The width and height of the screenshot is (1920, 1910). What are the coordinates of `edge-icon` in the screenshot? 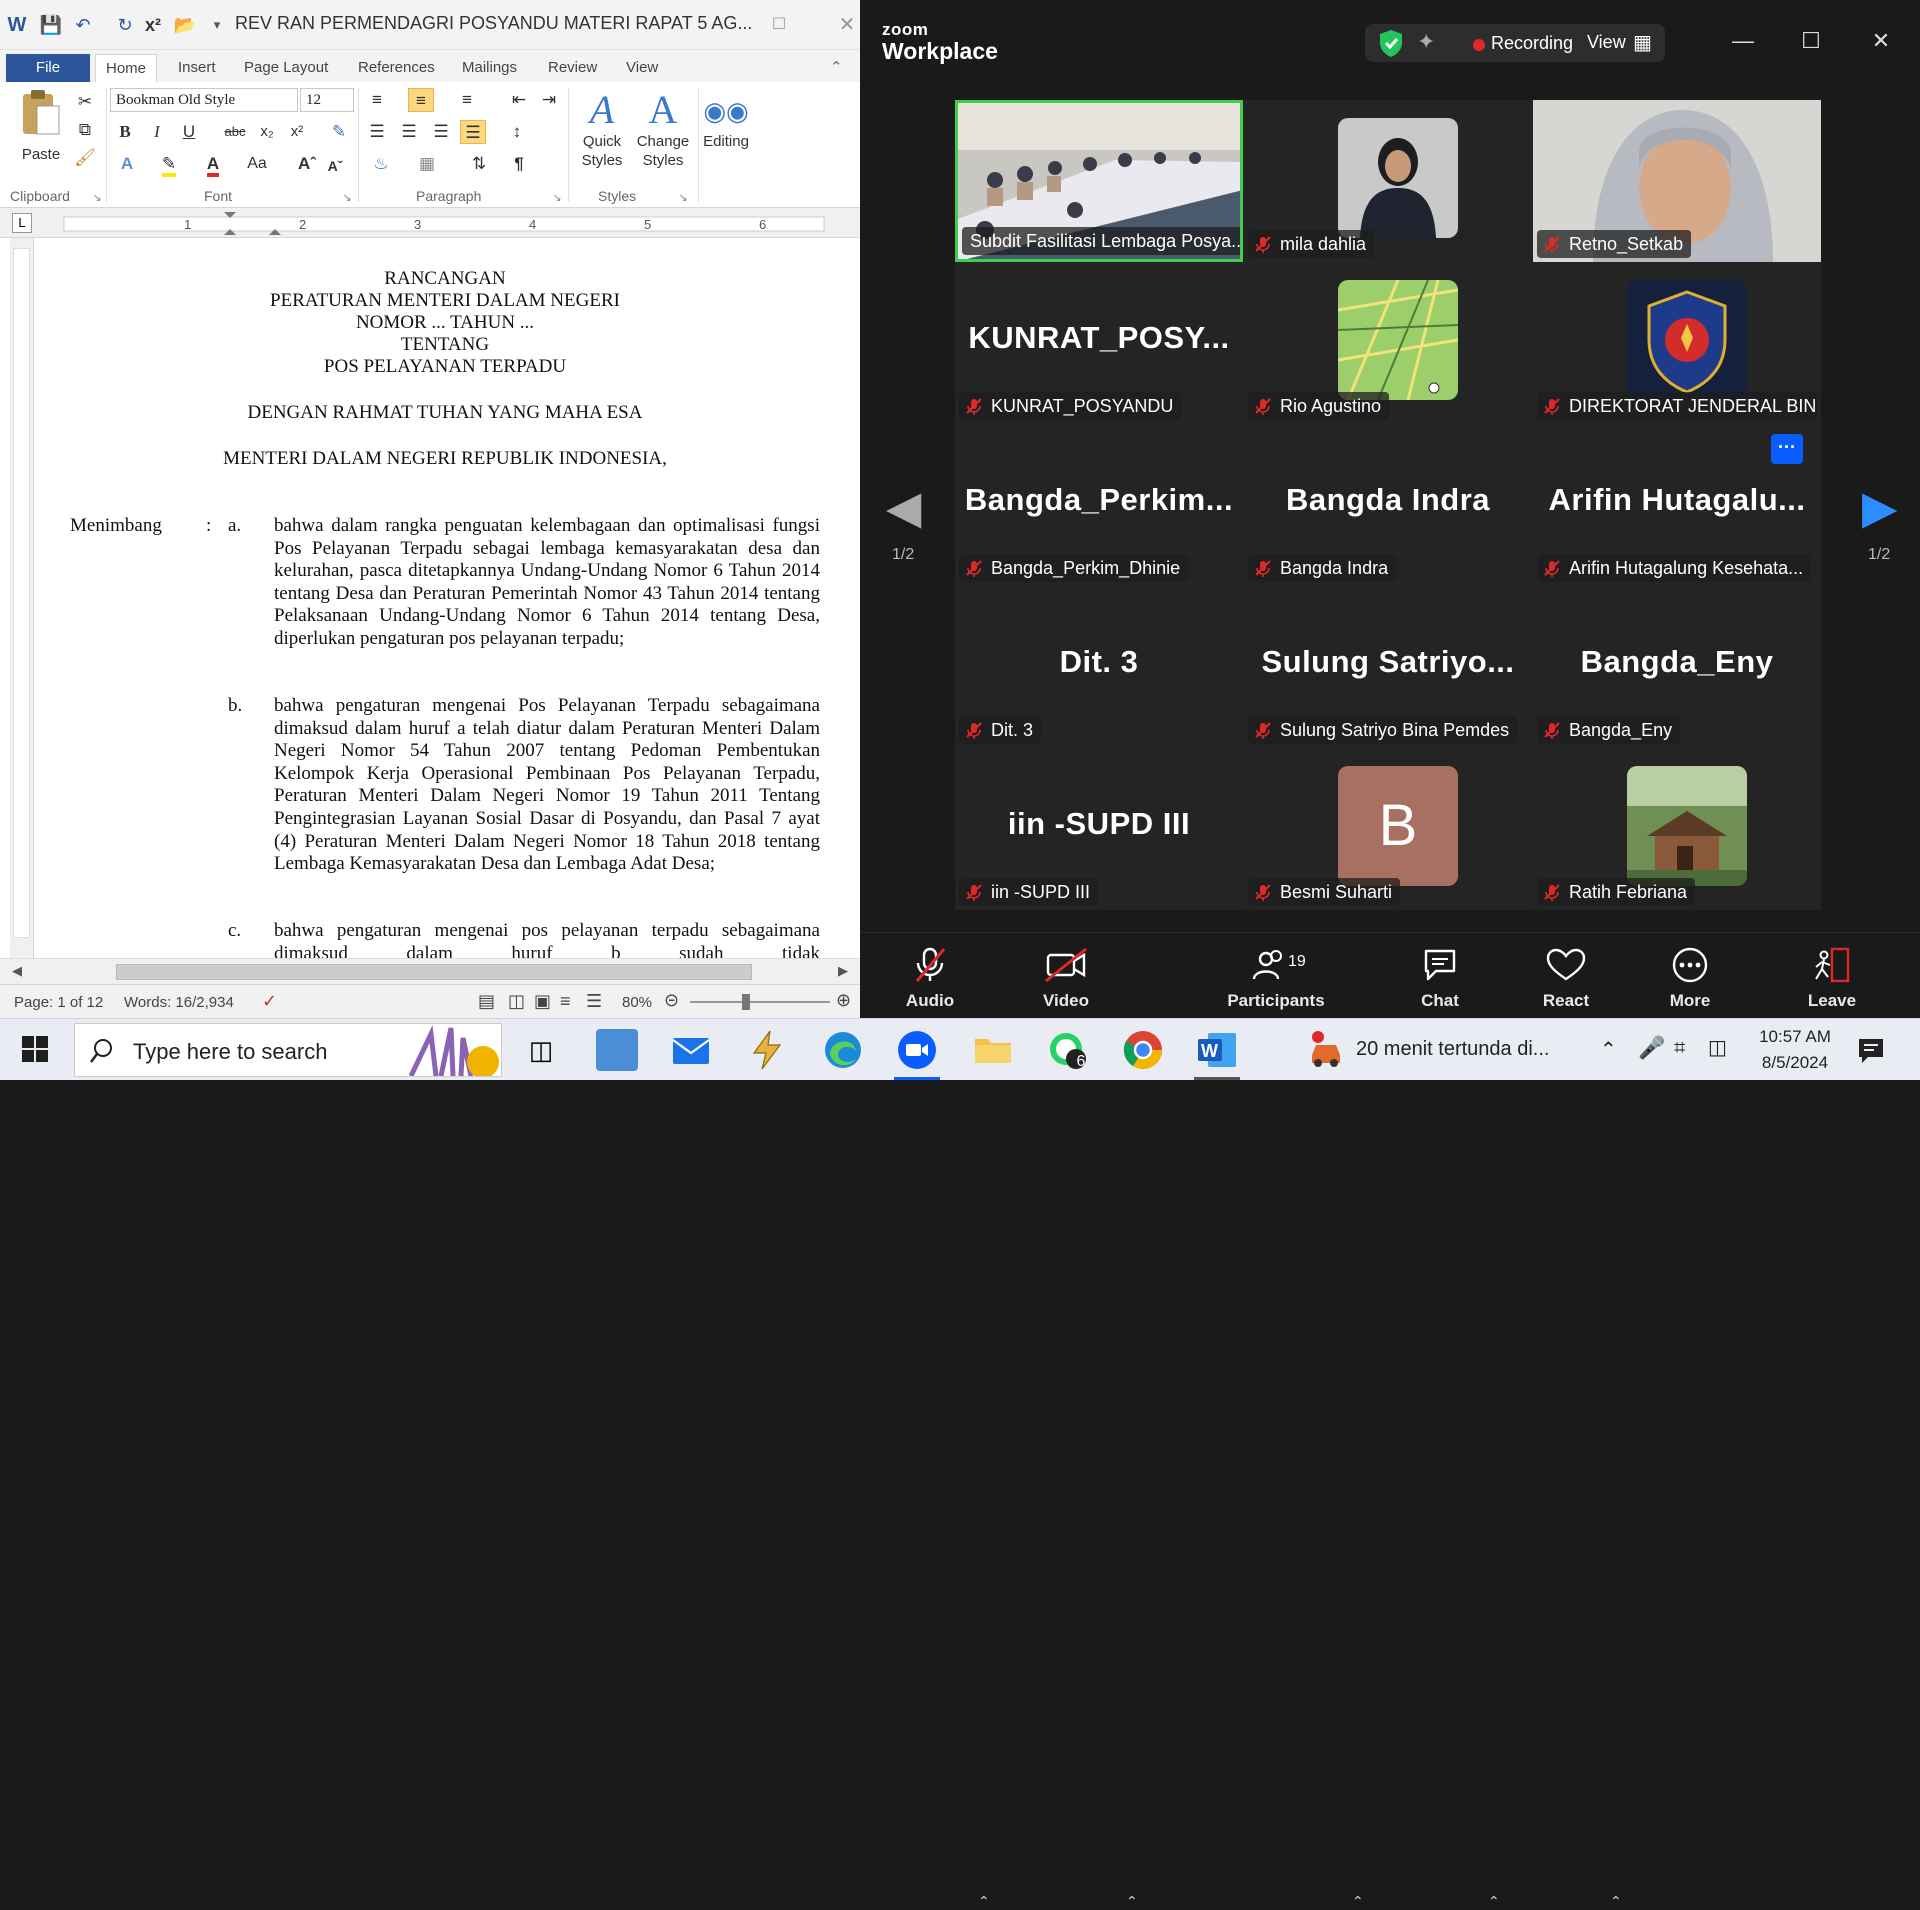 It's located at (843, 1050).